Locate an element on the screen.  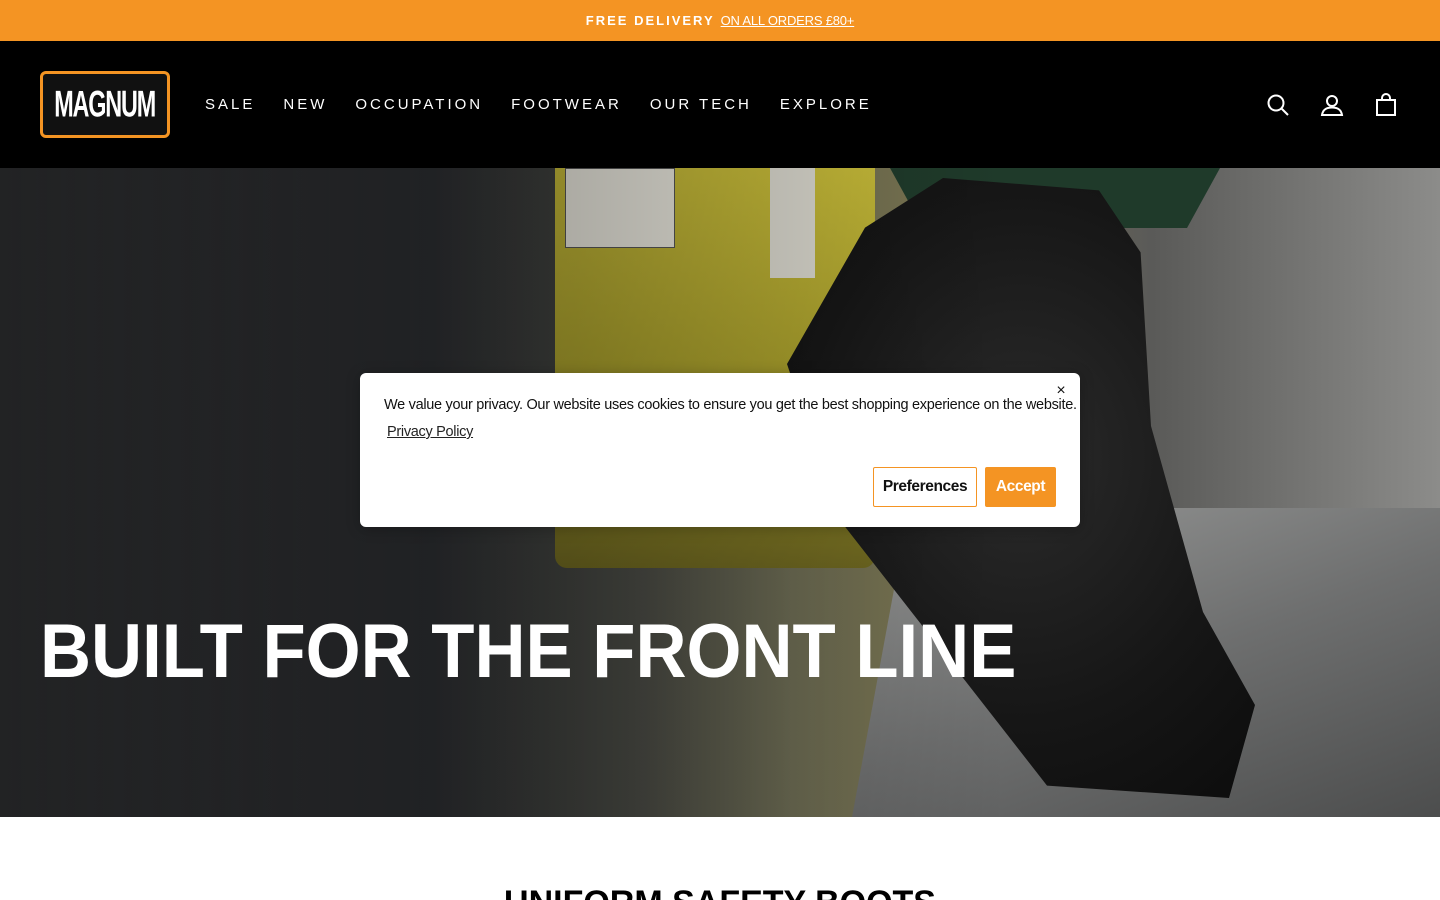
announcement-strong-text: FREE DELIVERY is located at coordinates (650, 20).